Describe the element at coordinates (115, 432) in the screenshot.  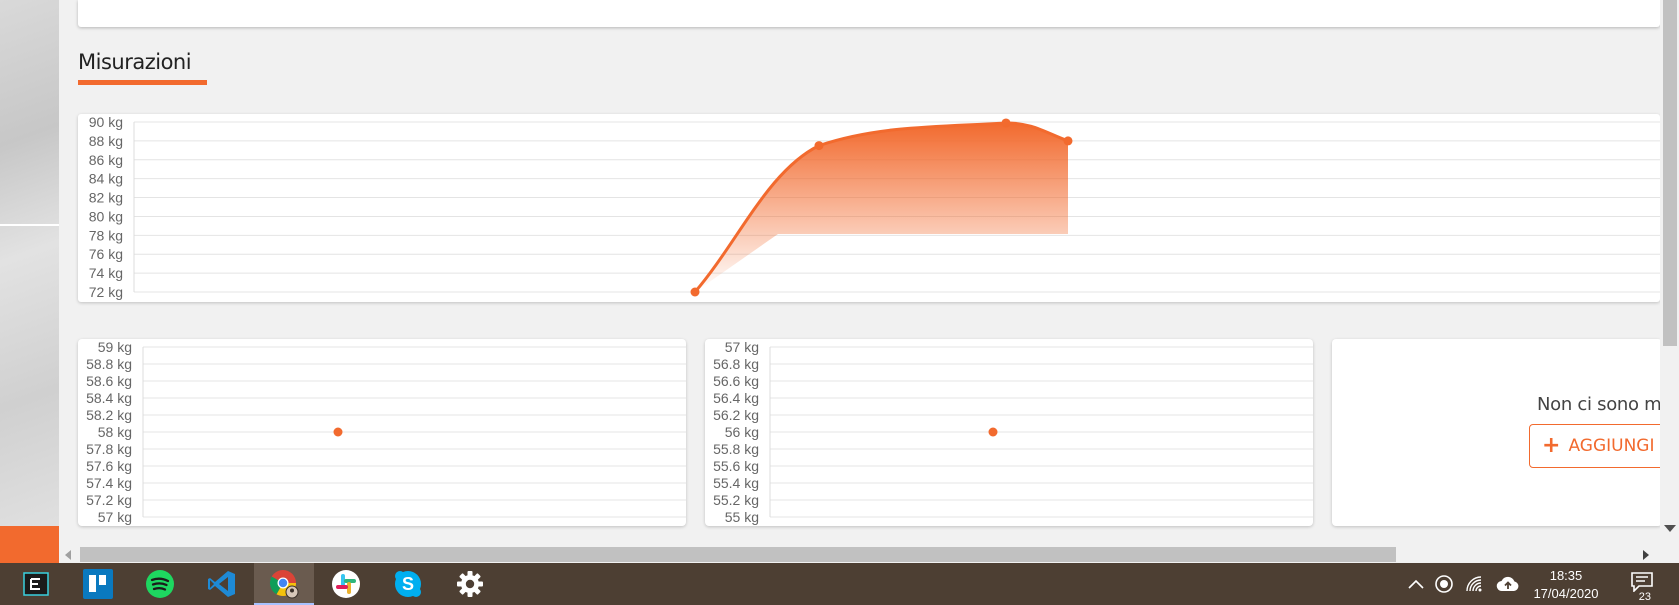
I see `y-tick-label: 58 kg` at that location.